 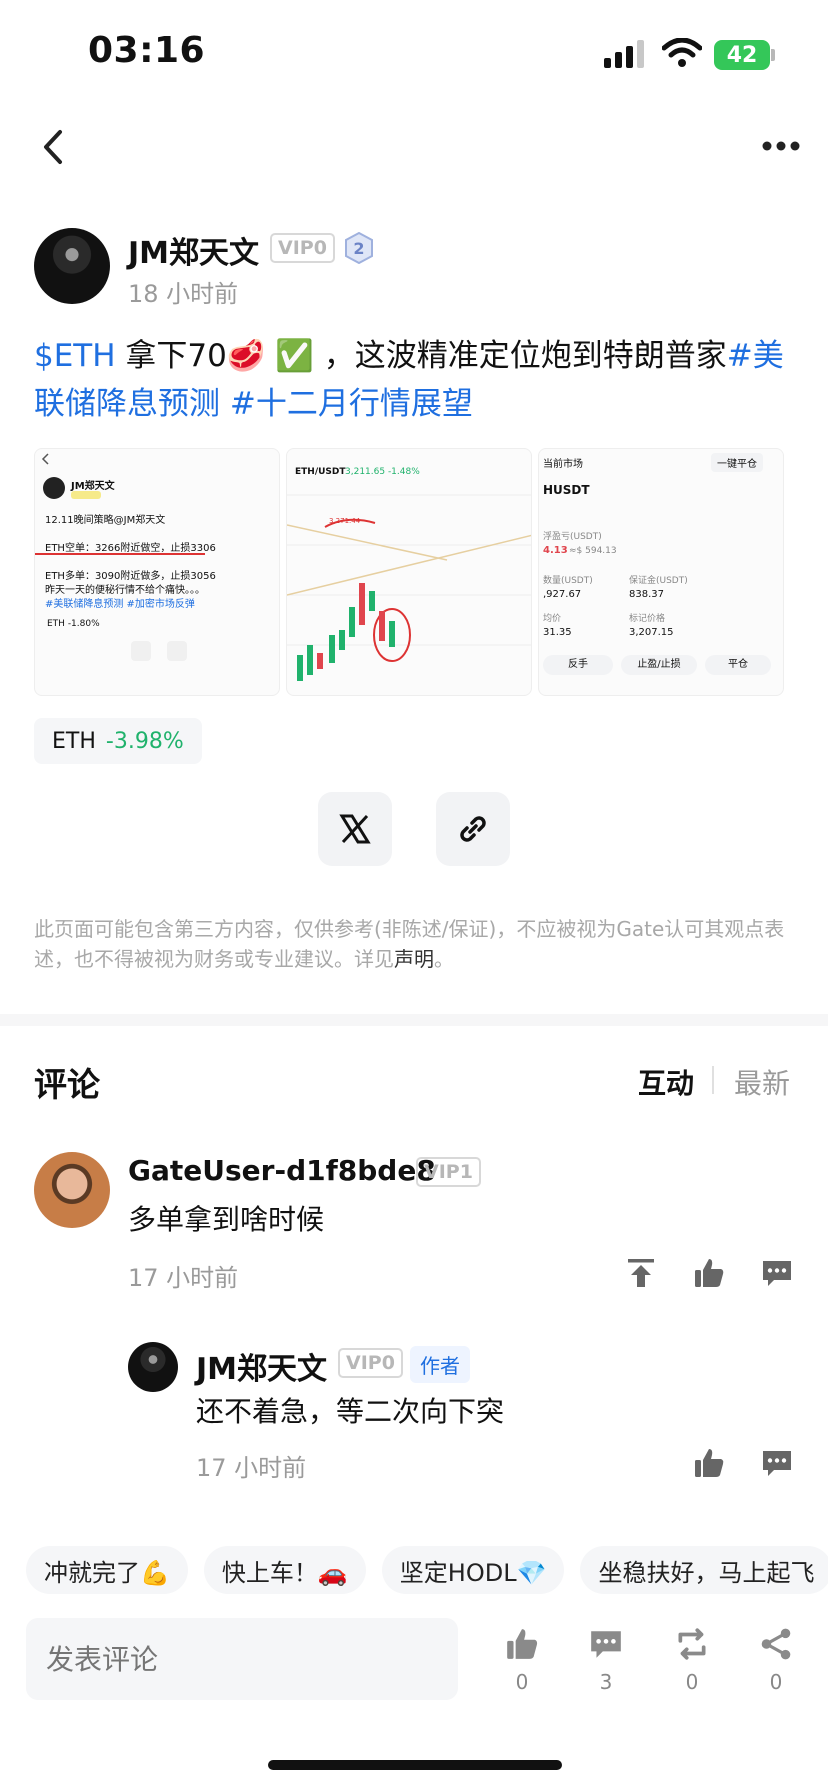 What do you see at coordinates (67, 1084) in the screenshot?
I see `comments-title: 评论` at bounding box center [67, 1084].